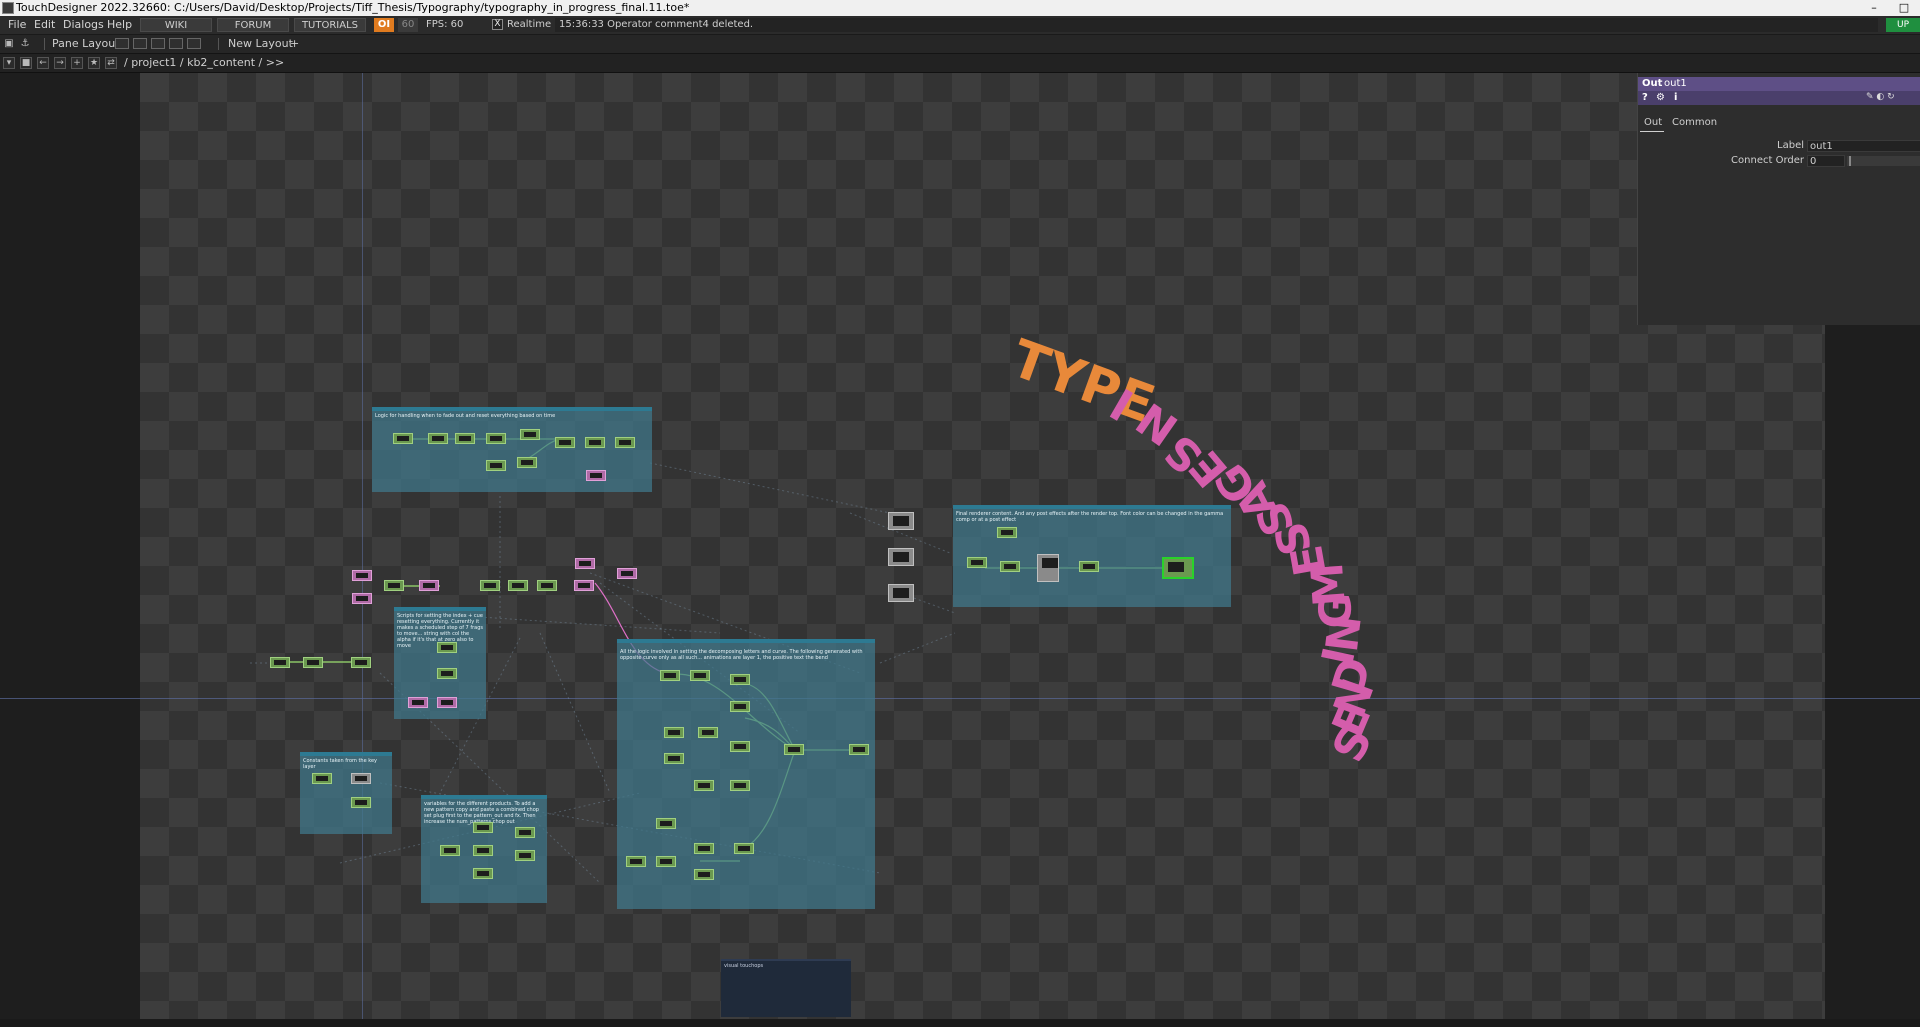 The height and width of the screenshot is (1027, 1920). Describe the element at coordinates (294, 44) in the screenshot. I see `add-layout-icon: +` at that location.